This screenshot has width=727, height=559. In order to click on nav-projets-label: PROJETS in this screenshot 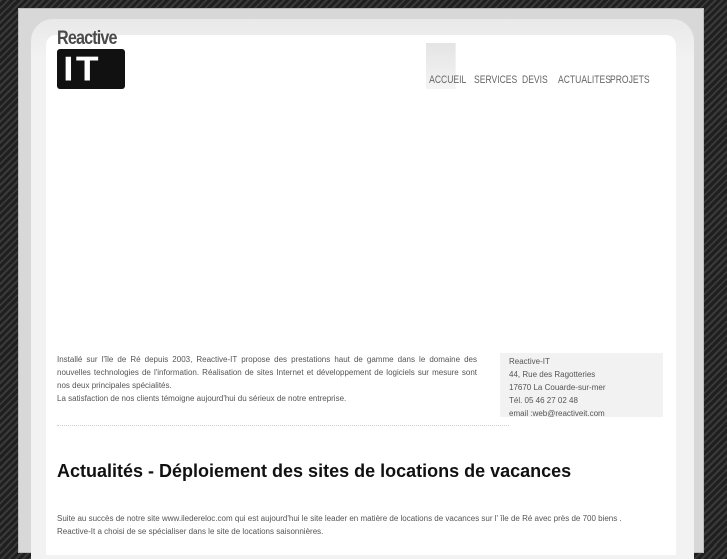, I will do `click(630, 80)`.